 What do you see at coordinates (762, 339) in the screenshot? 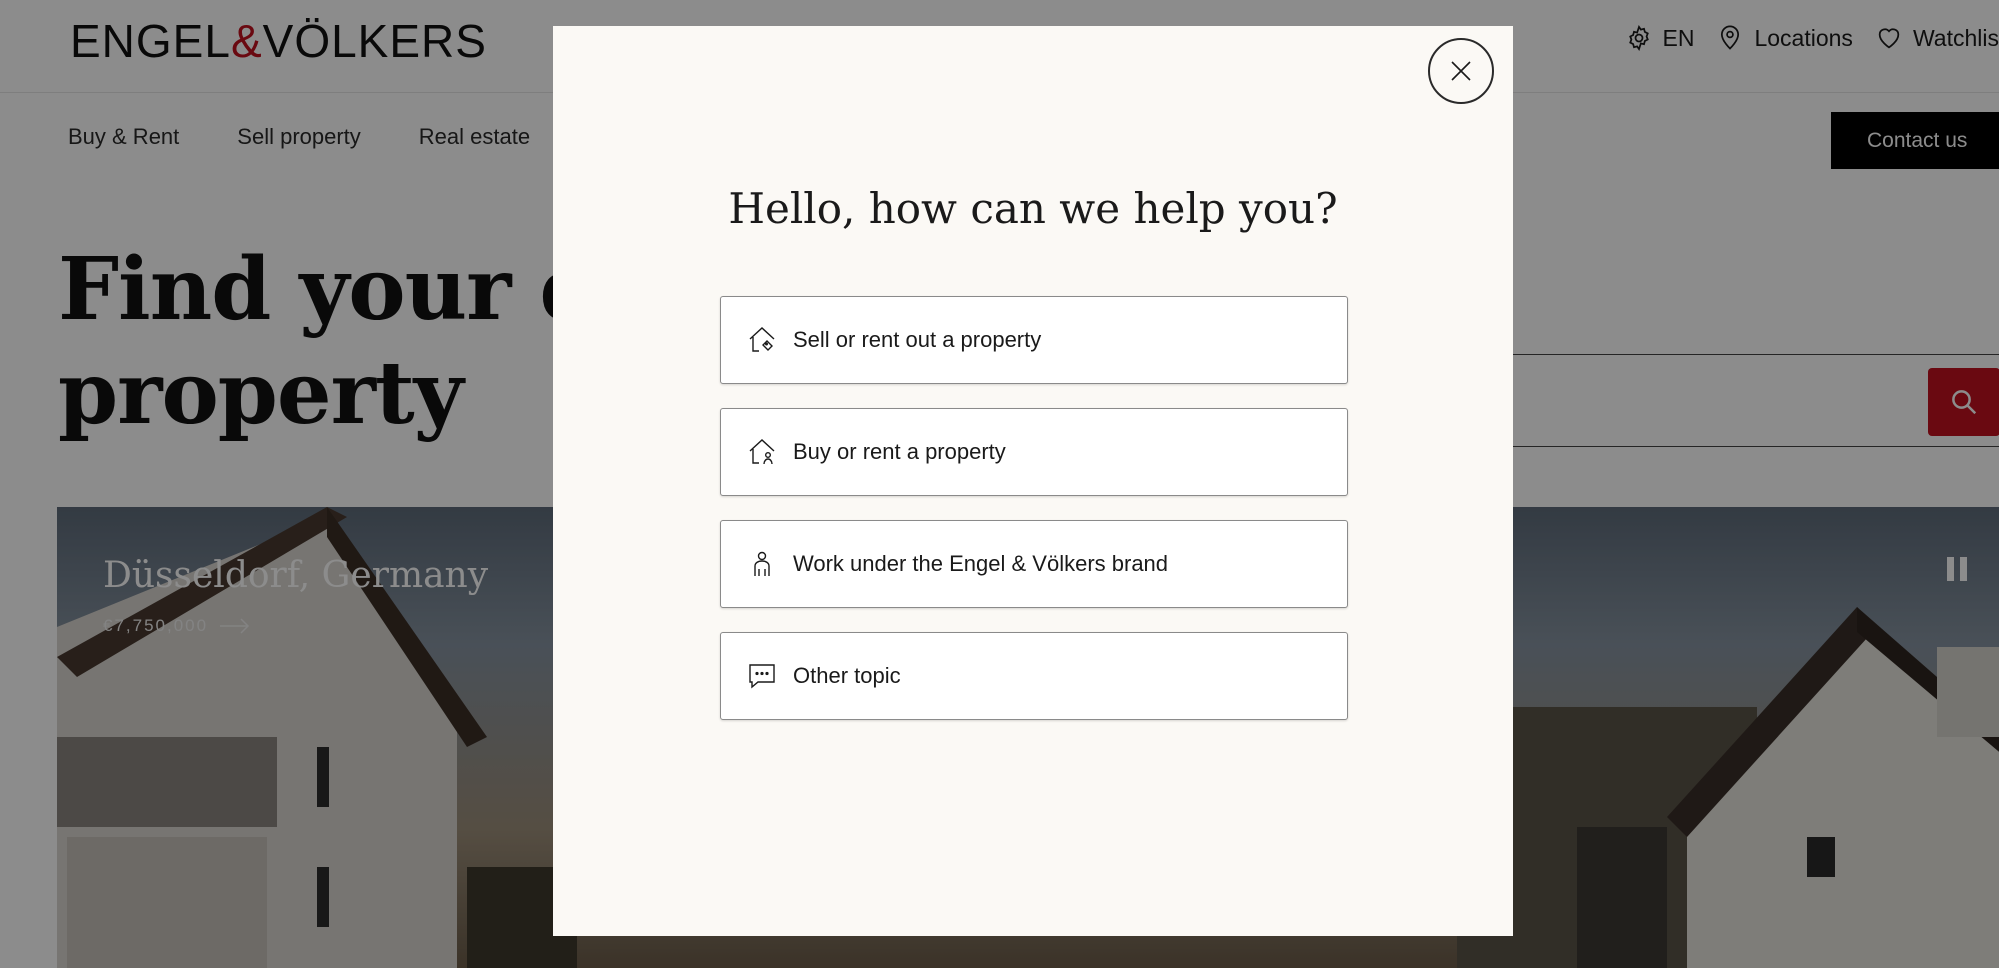
I see `house-tag-icon` at bounding box center [762, 339].